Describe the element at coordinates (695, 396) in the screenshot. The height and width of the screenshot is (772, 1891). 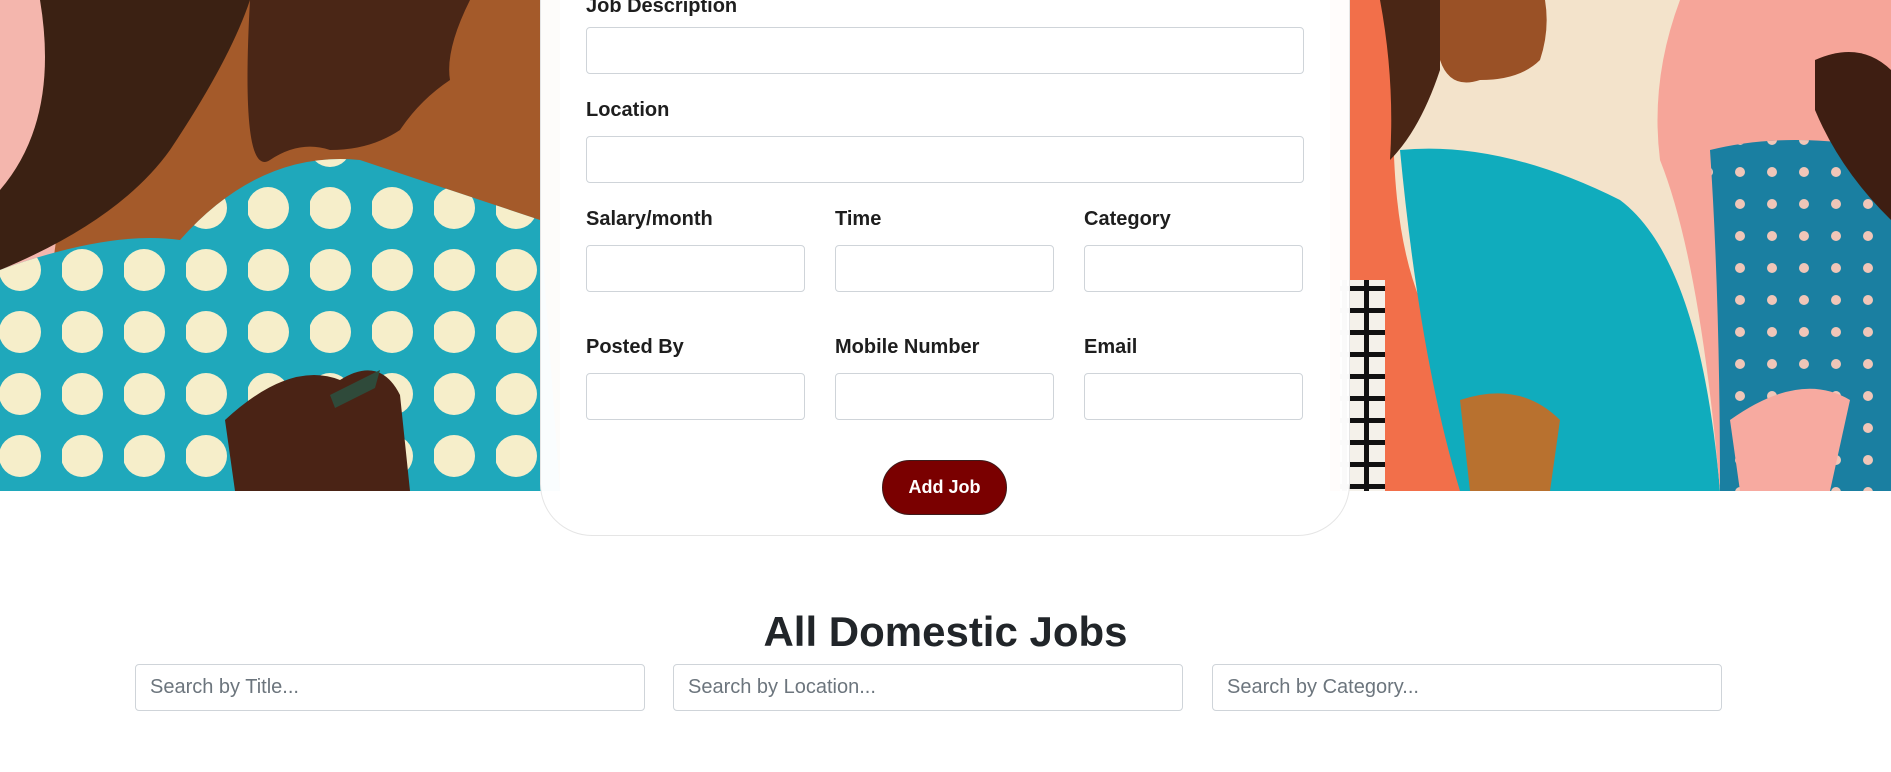
I see `posted-by-input` at that location.